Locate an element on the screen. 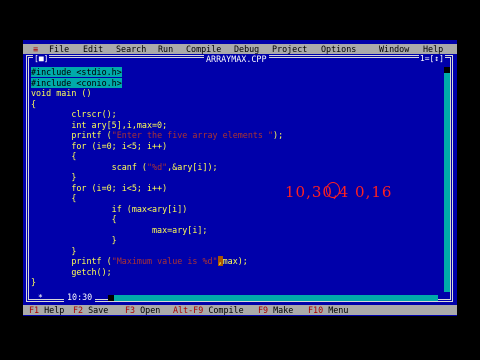 Image resolution: width=480 pixels, height=360 pixels. editor-title-bar: [■] ARRAYMAX.CPP 1=[↕] is located at coordinates (240, 59).